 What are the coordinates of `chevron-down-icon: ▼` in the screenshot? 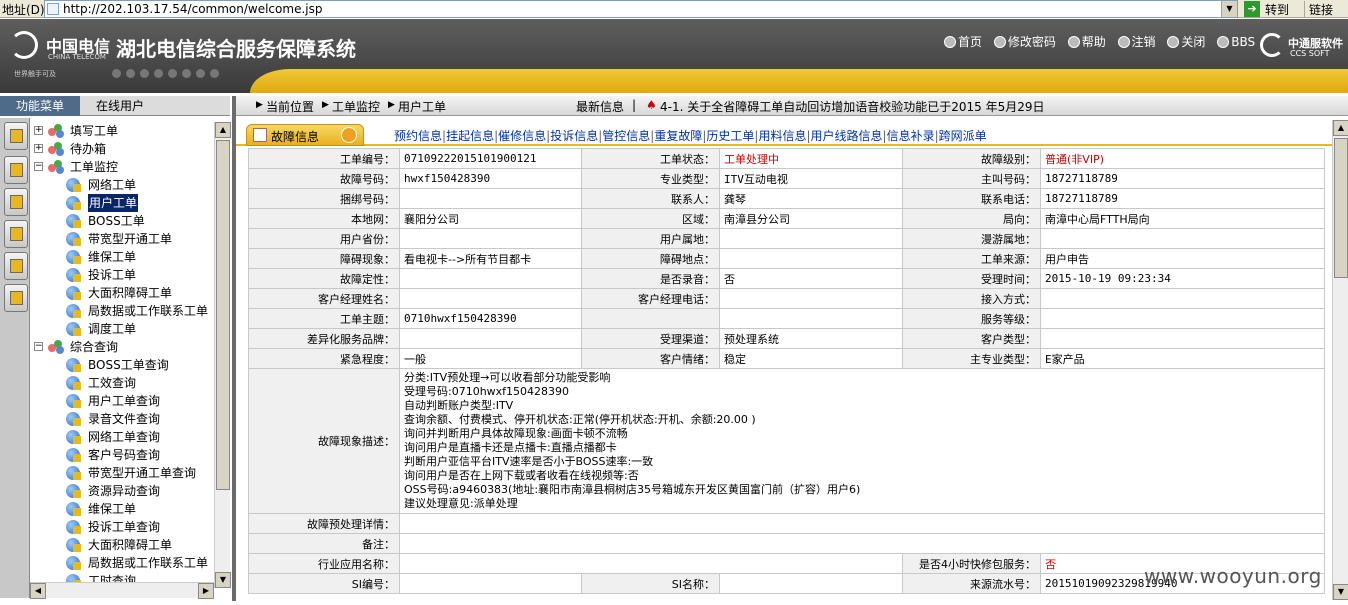 It's located at (1229, 9).